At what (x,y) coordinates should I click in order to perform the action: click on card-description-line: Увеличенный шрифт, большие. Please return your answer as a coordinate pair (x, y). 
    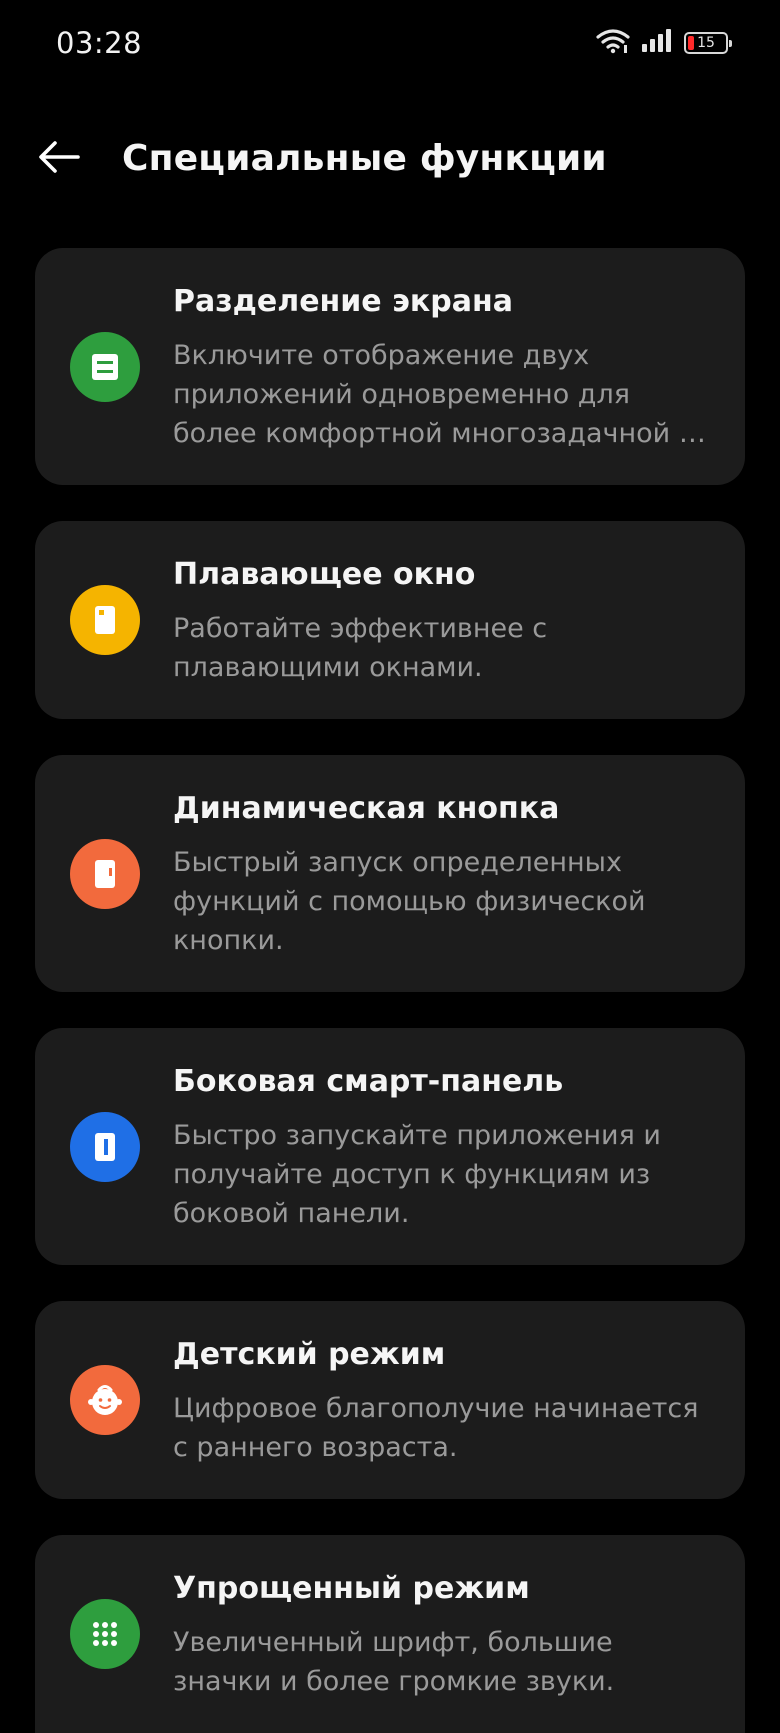
    Looking at the image, I should click on (393, 1642).